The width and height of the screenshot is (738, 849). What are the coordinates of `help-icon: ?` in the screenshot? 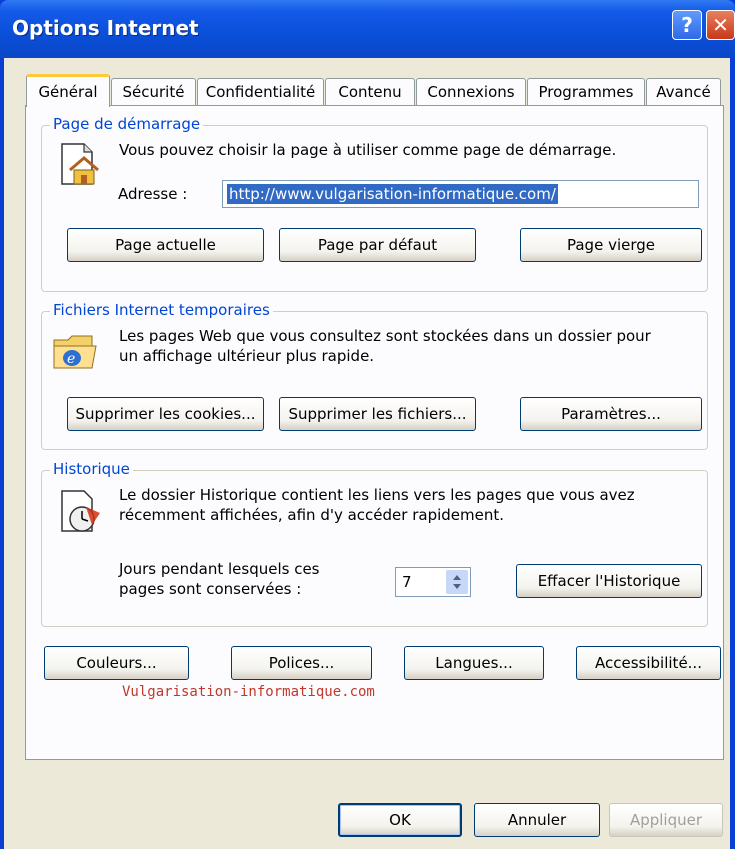 It's located at (687, 25).